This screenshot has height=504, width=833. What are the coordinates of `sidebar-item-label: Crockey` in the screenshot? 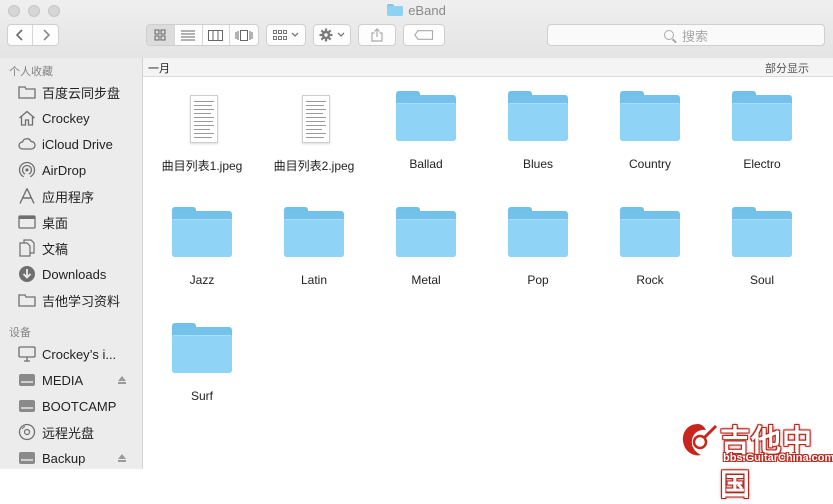 It's located at (66, 118).